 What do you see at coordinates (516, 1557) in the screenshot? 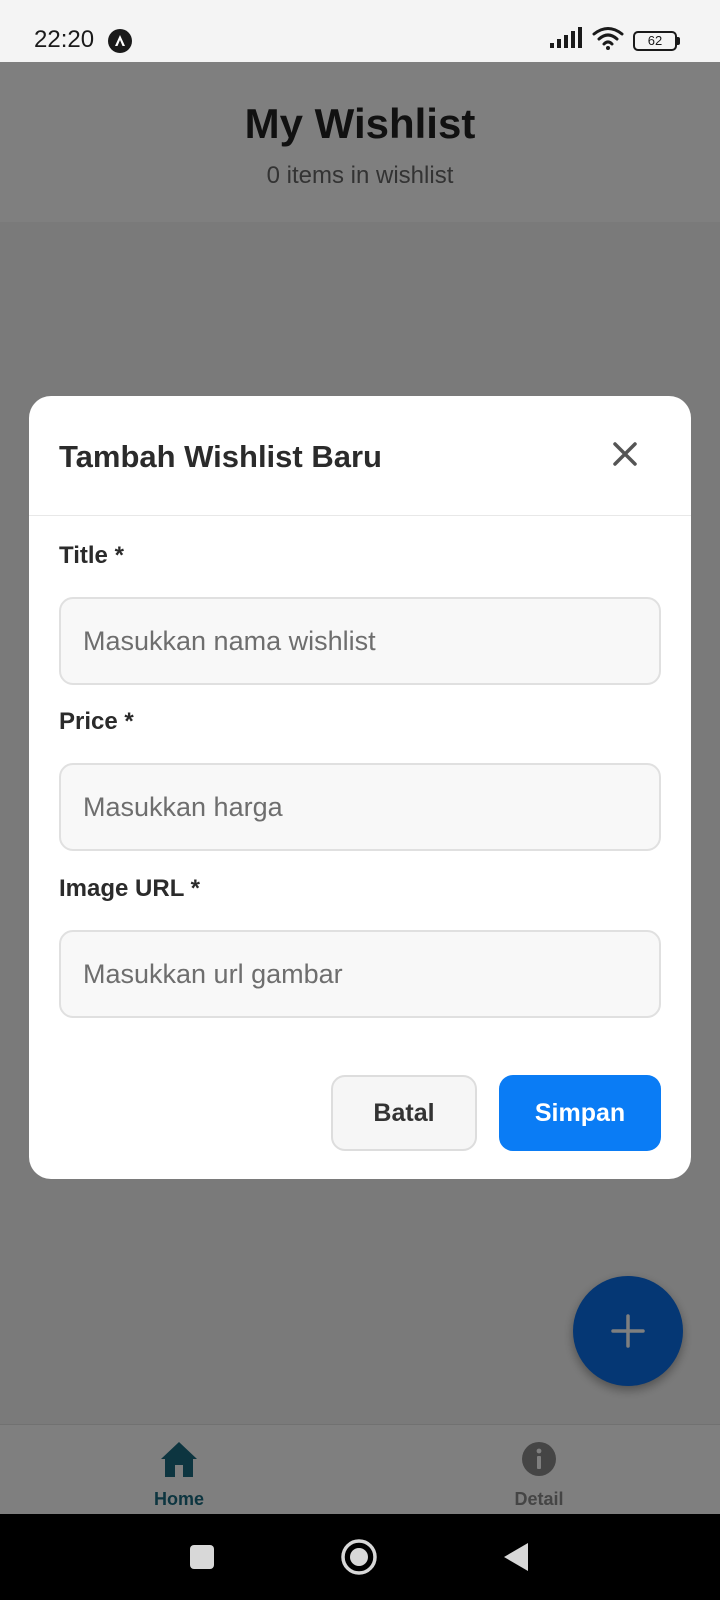
I see `back-icon` at bounding box center [516, 1557].